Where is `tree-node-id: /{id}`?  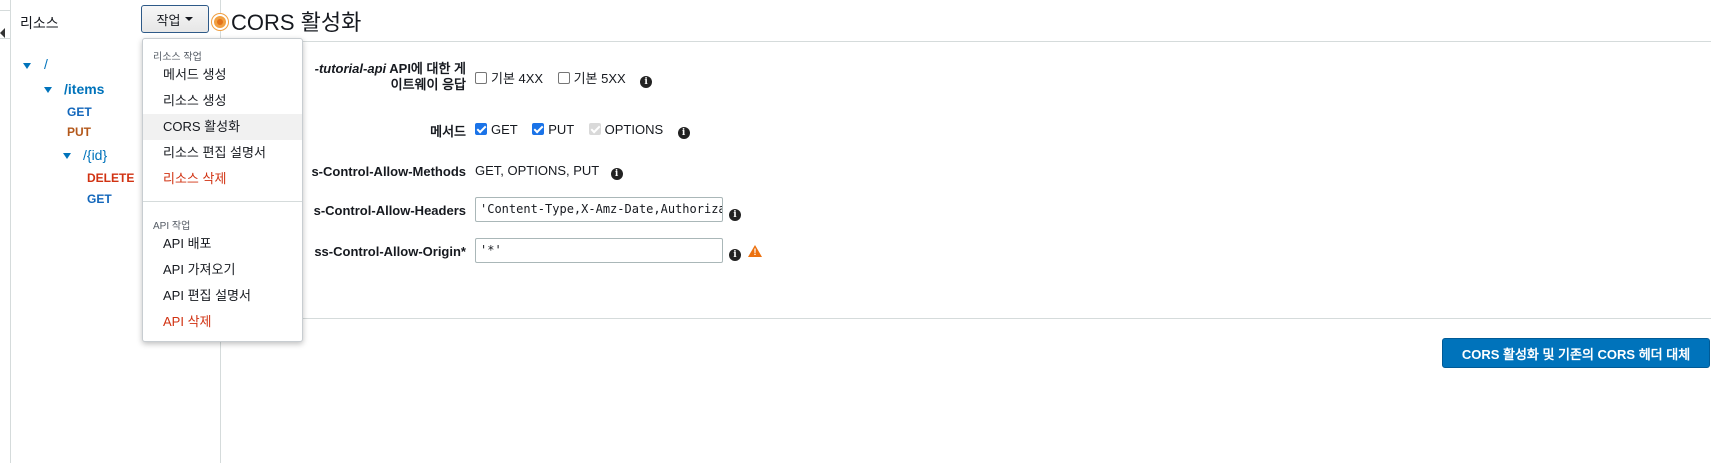 tree-node-id: /{id} is located at coordinates (95, 155).